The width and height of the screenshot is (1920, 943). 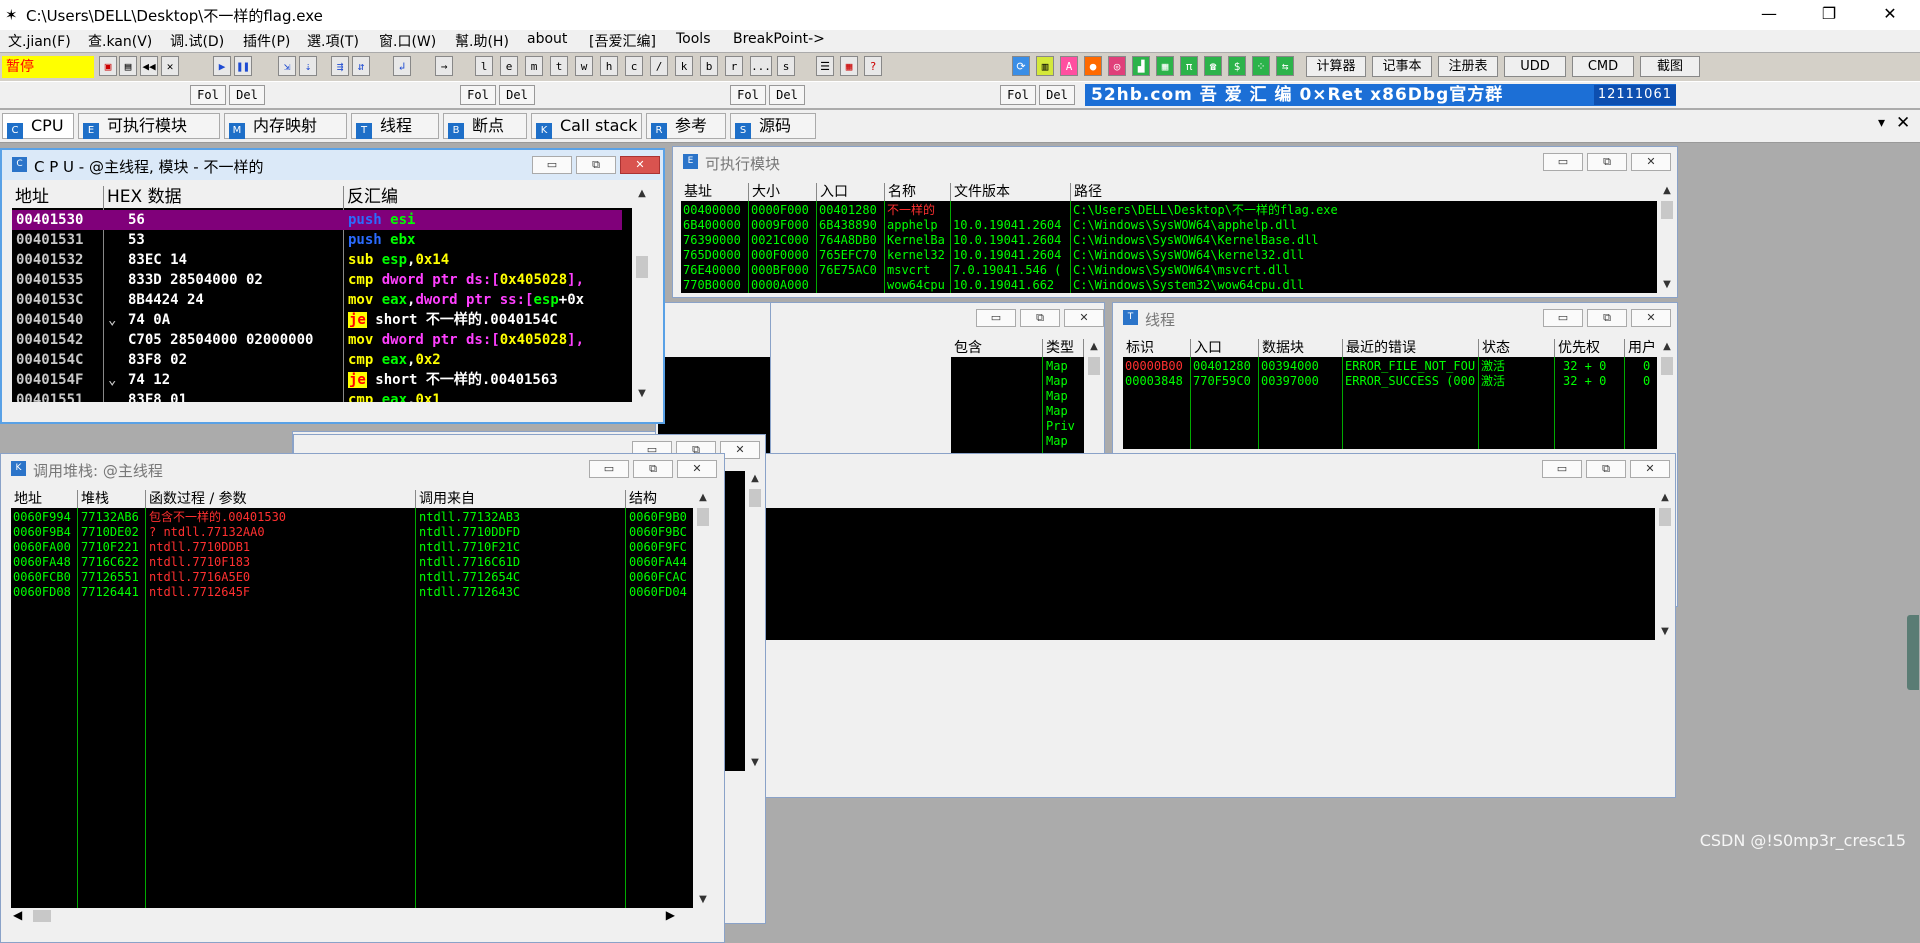 What do you see at coordinates (1903, 123) in the screenshot?
I see `tab-close-icon: ✕` at bounding box center [1903, 123].